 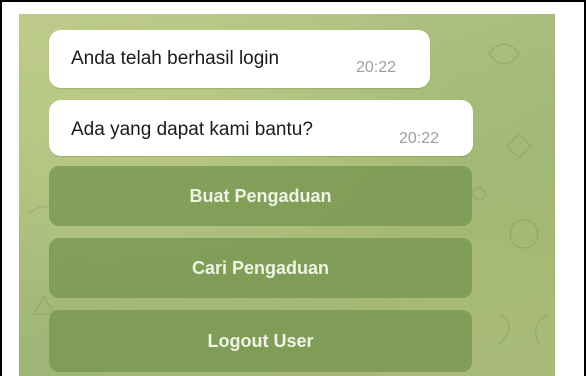 I want to click on message-bubble: Ada yang dapat kami bantu? 20:22, so click(x=261, y=128).